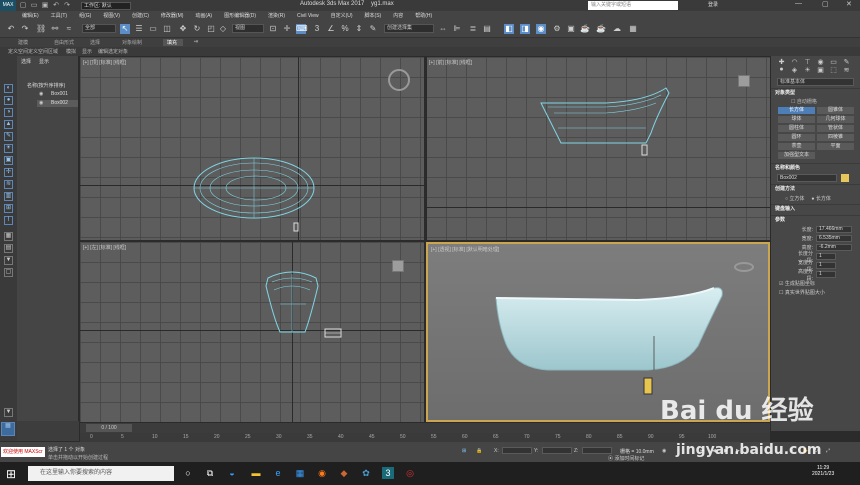 The height and width of the screenshot is (485, 860). I want to click on display-tab-icon: ▭, so click(833, 62).